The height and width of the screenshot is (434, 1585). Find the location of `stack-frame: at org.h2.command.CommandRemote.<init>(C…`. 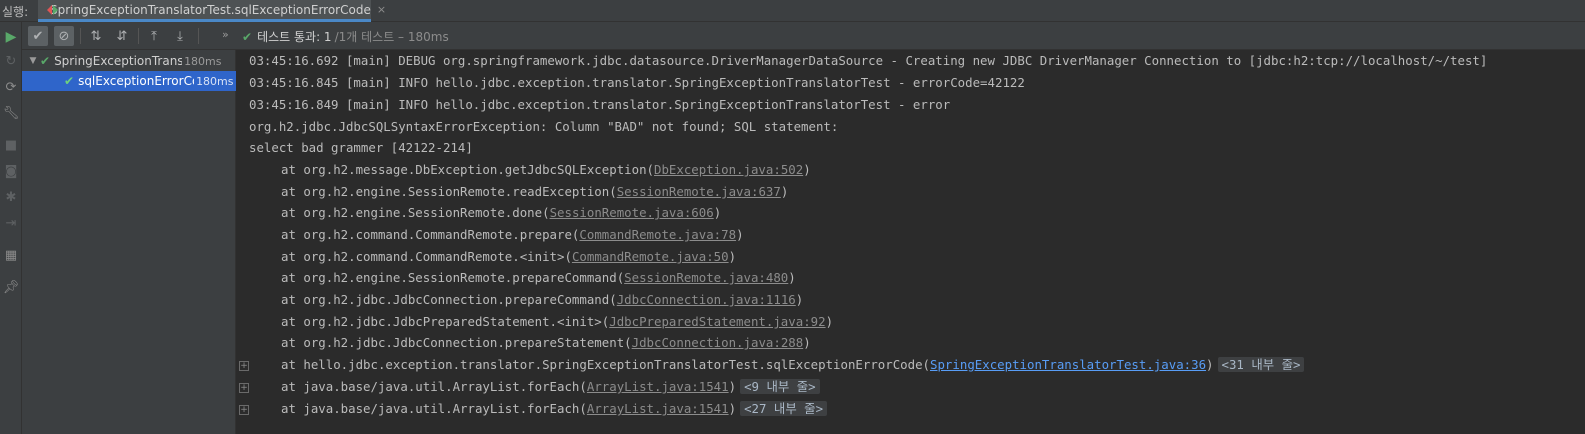

stack-frame: at org.h2.command.CommandRemote.<init>(C… is located at coordinates (508, 257).